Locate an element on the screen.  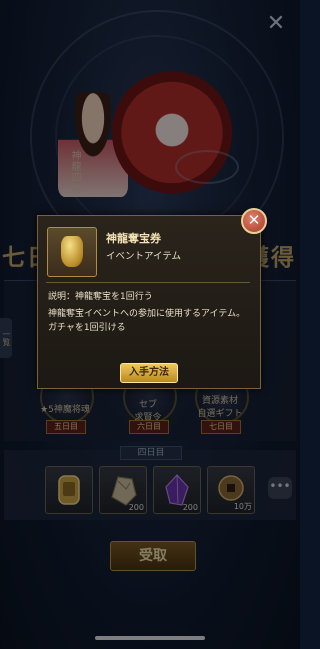
how-to-get-button: 入手方法 is located at coordinates (149, 373).